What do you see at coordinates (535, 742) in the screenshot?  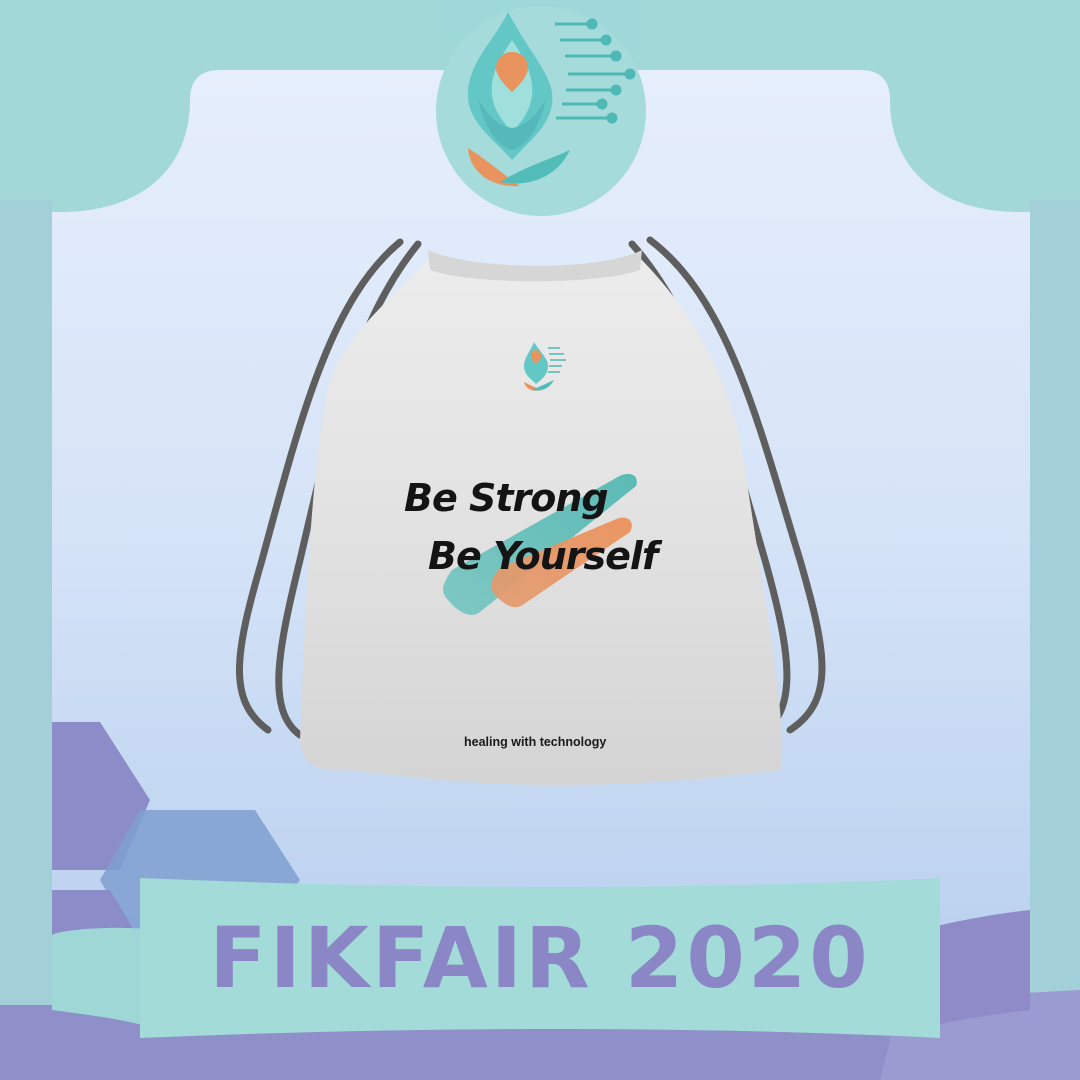 I see `bag-tagline: healing with technology` at bounding box center [535, 742].